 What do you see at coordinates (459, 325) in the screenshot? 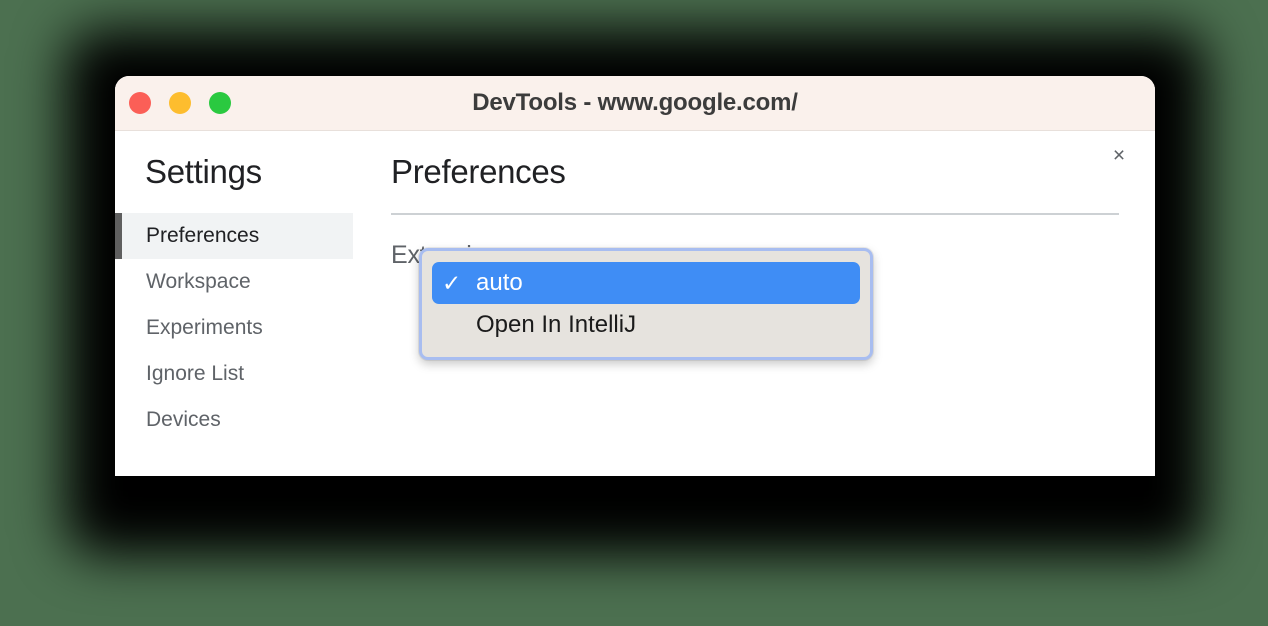
I see `checkmark-placeholder-icon: ✓` at bounding box center [459, 325].